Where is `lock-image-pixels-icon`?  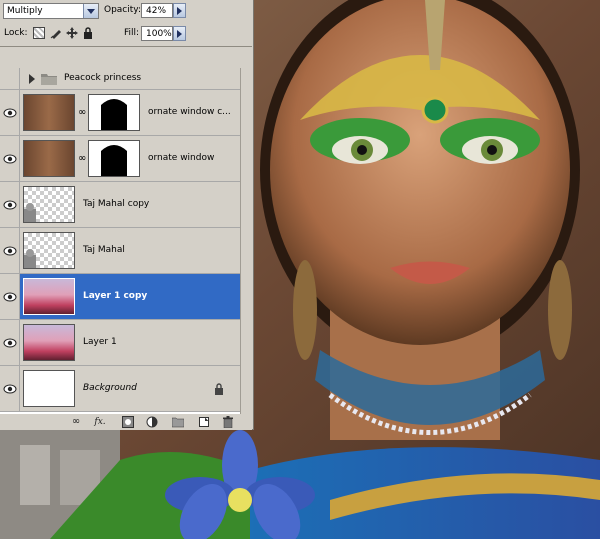
lock-image-pixels-icon is located at coordinates (56, 33).